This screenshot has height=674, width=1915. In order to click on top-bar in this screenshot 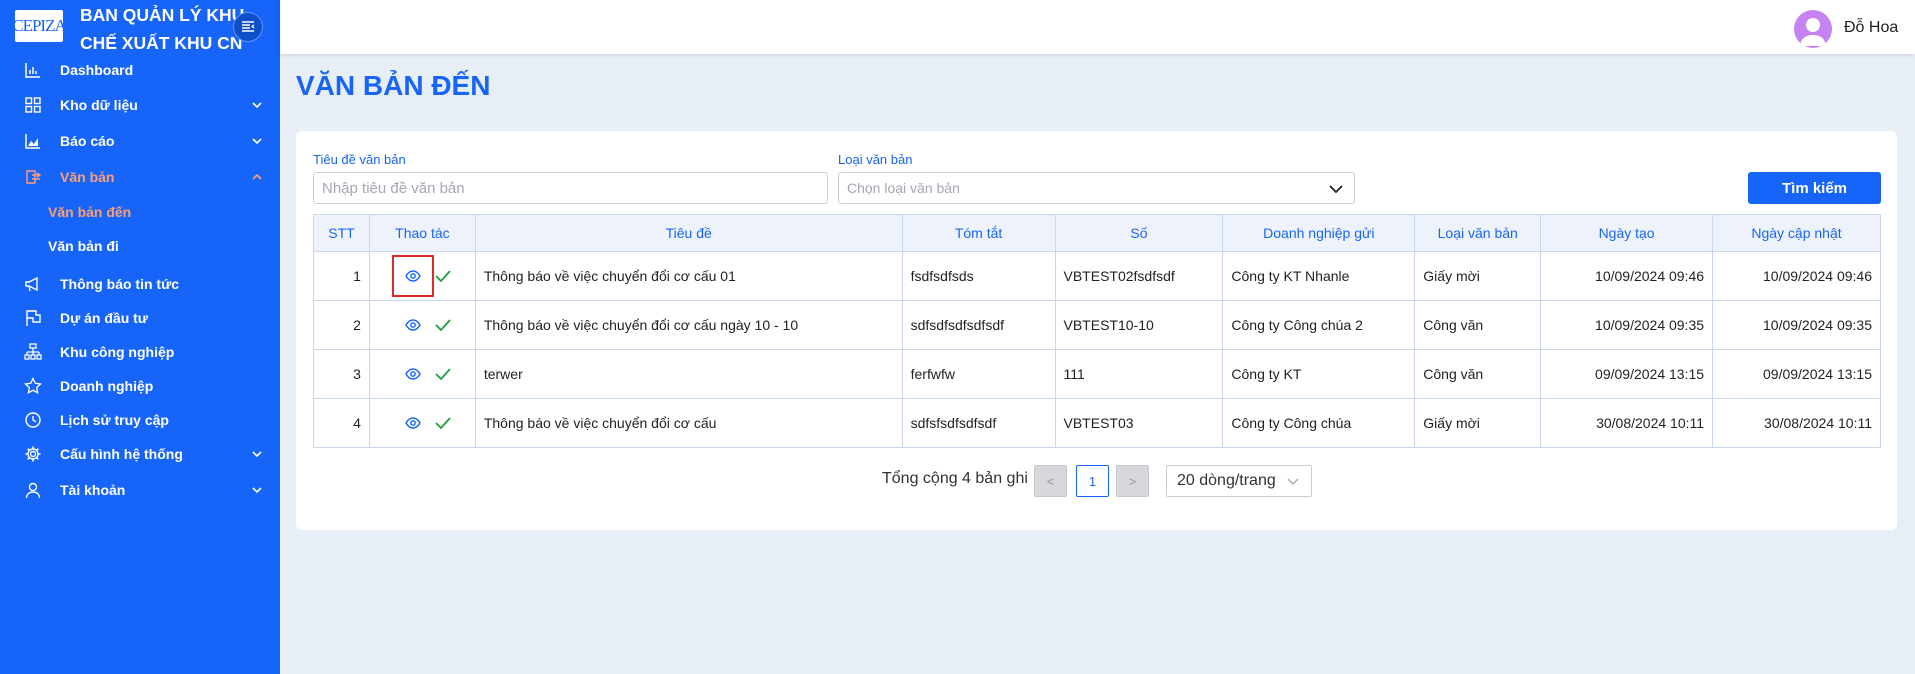, I will do `click(1097, 27)`.